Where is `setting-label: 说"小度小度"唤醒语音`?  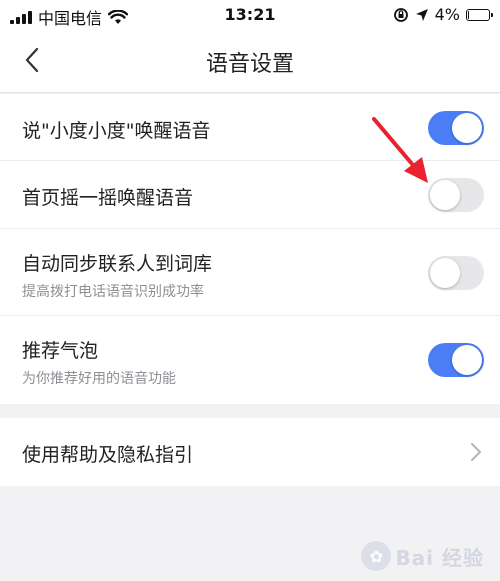
setting-label: 说"小度小度"唤醒语音 is located at coordinates (116, 131).